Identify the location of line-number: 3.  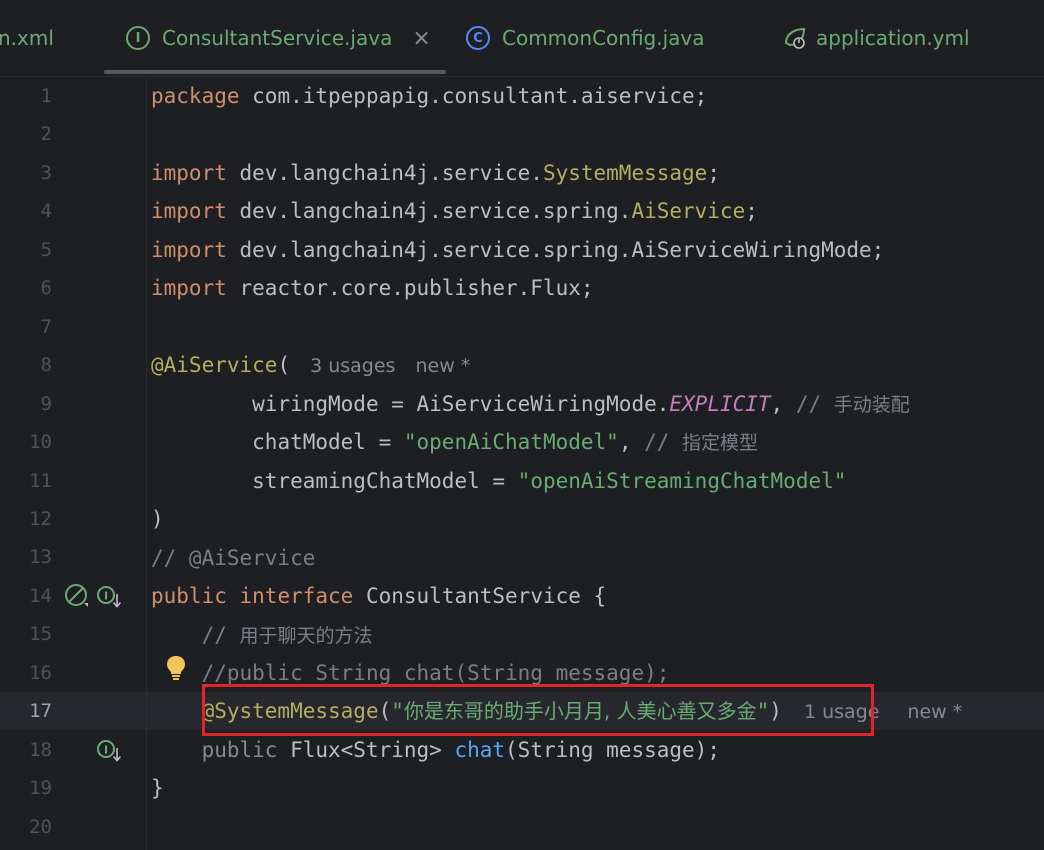
(26, 173).